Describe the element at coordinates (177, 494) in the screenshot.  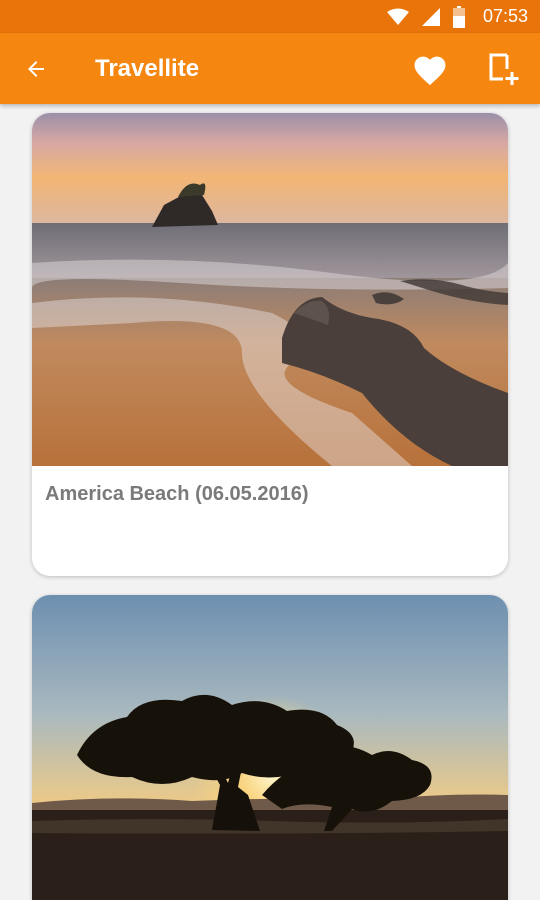
I see `trip-caption: America Beach (06.05.2016)` at that location.